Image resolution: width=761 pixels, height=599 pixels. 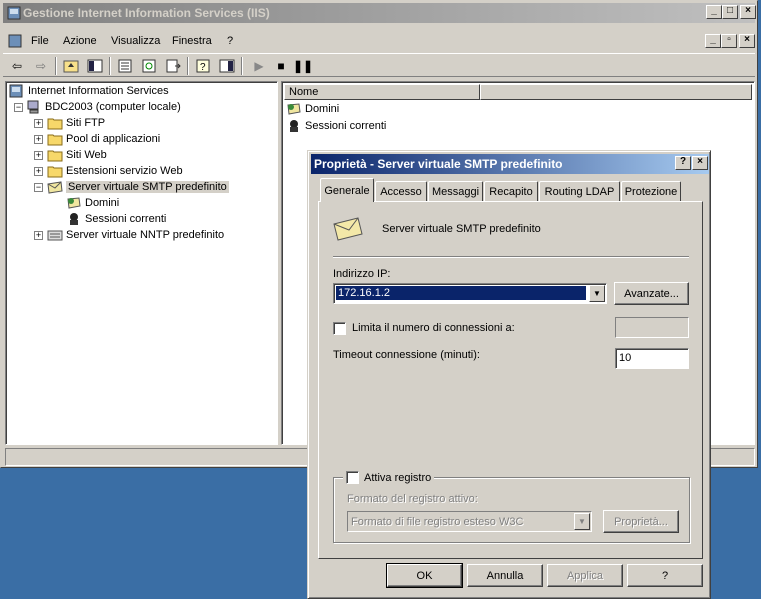 I want to click on logging-legend: Attiva registro, so click(x=389, y=477).